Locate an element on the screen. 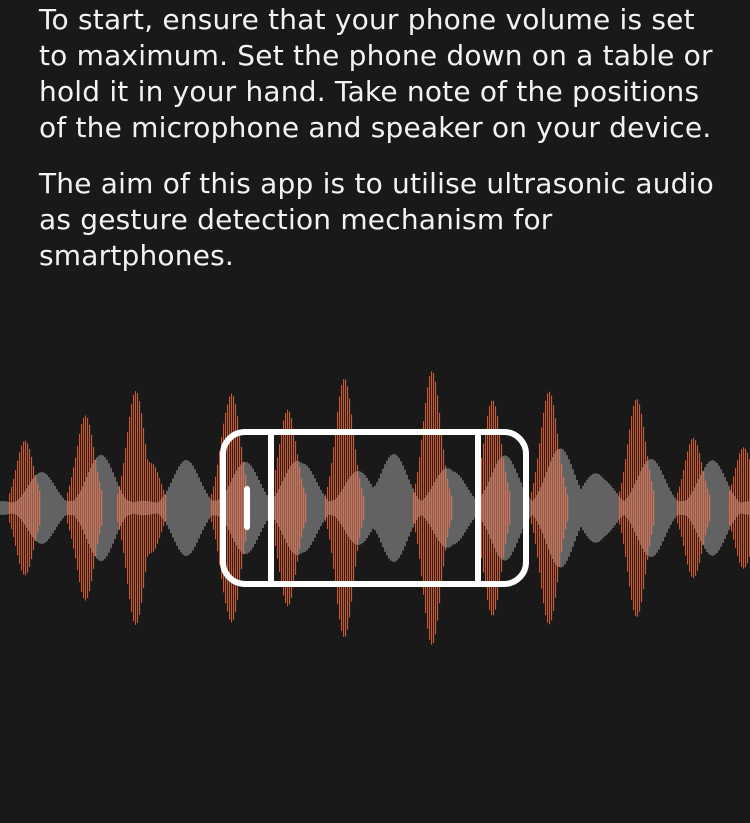 The width and height of the screenshot is (750, 823). phone-icon is located at coordinates (374, 508).